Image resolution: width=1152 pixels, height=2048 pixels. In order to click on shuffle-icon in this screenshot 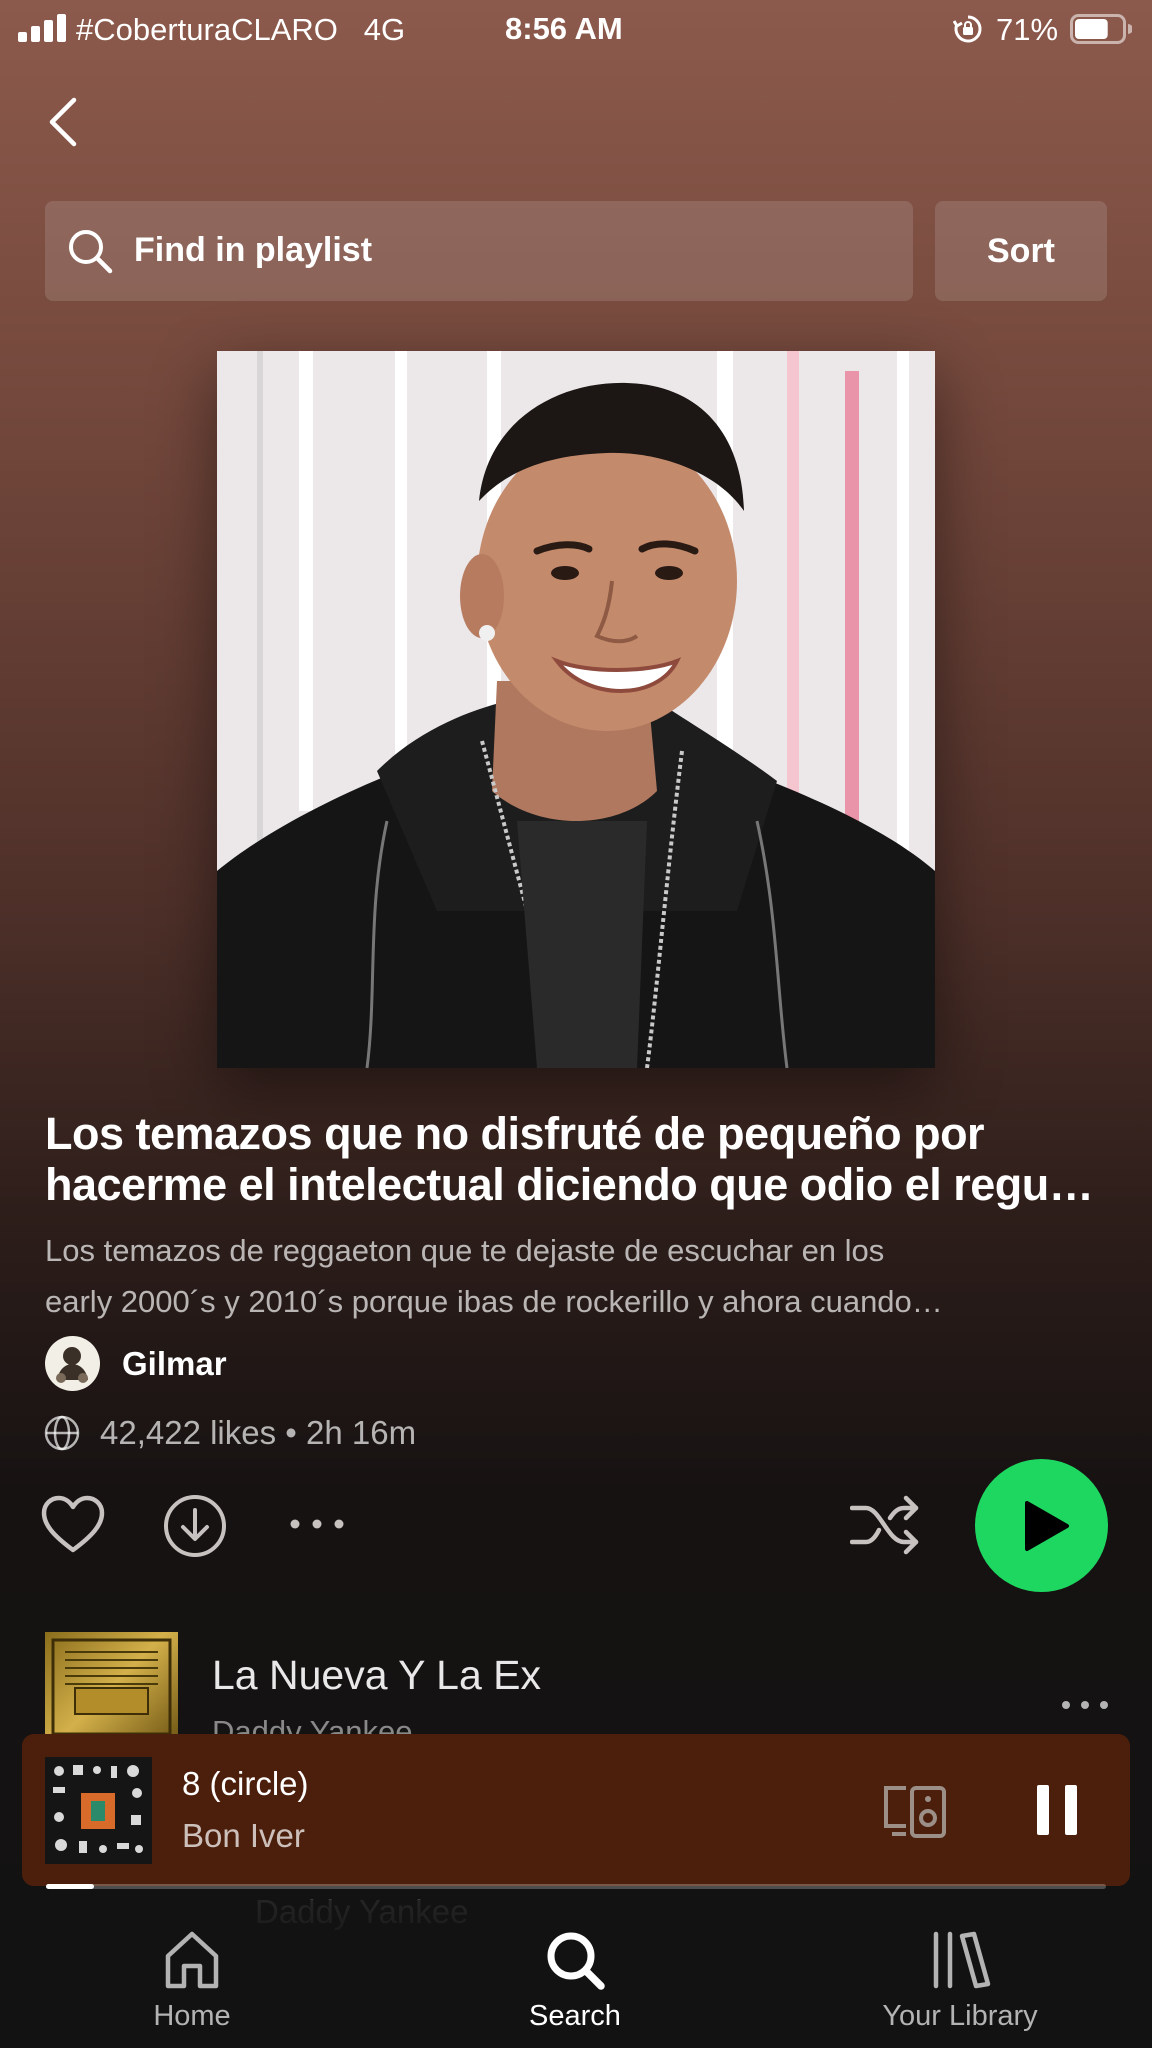, I will do `click(885, 1525)`.